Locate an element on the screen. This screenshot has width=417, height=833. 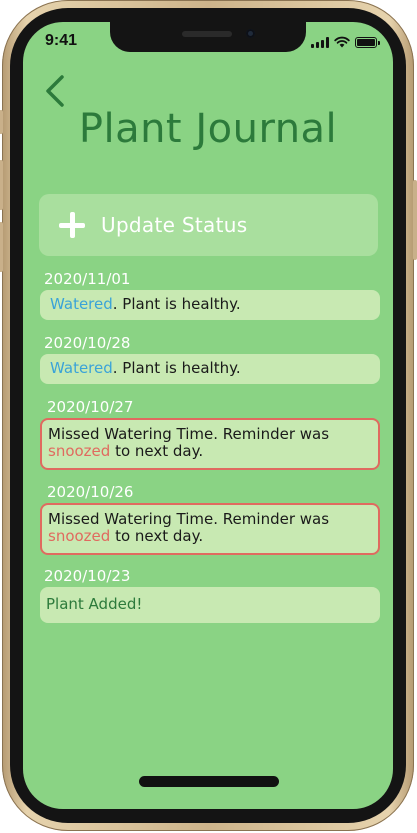
plus-icon is located at coordinates (72, 225).